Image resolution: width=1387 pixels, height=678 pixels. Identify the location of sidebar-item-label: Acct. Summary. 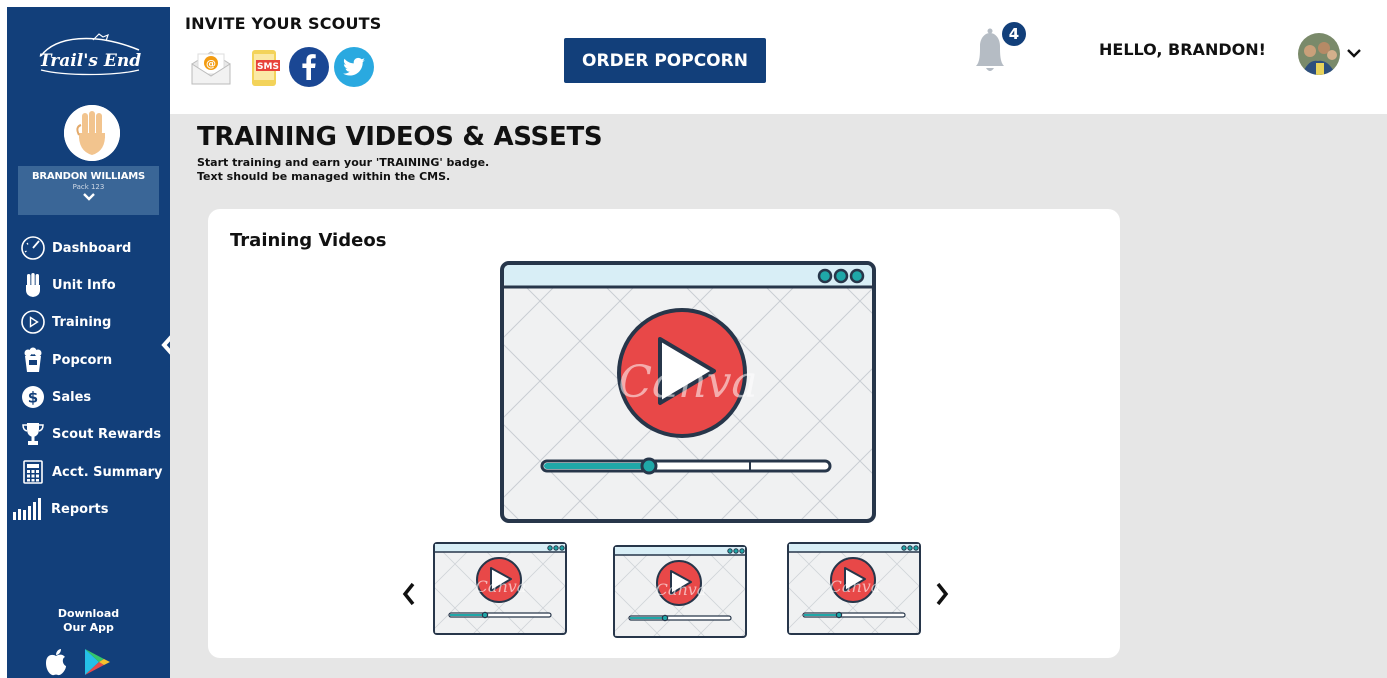
(107, 472).